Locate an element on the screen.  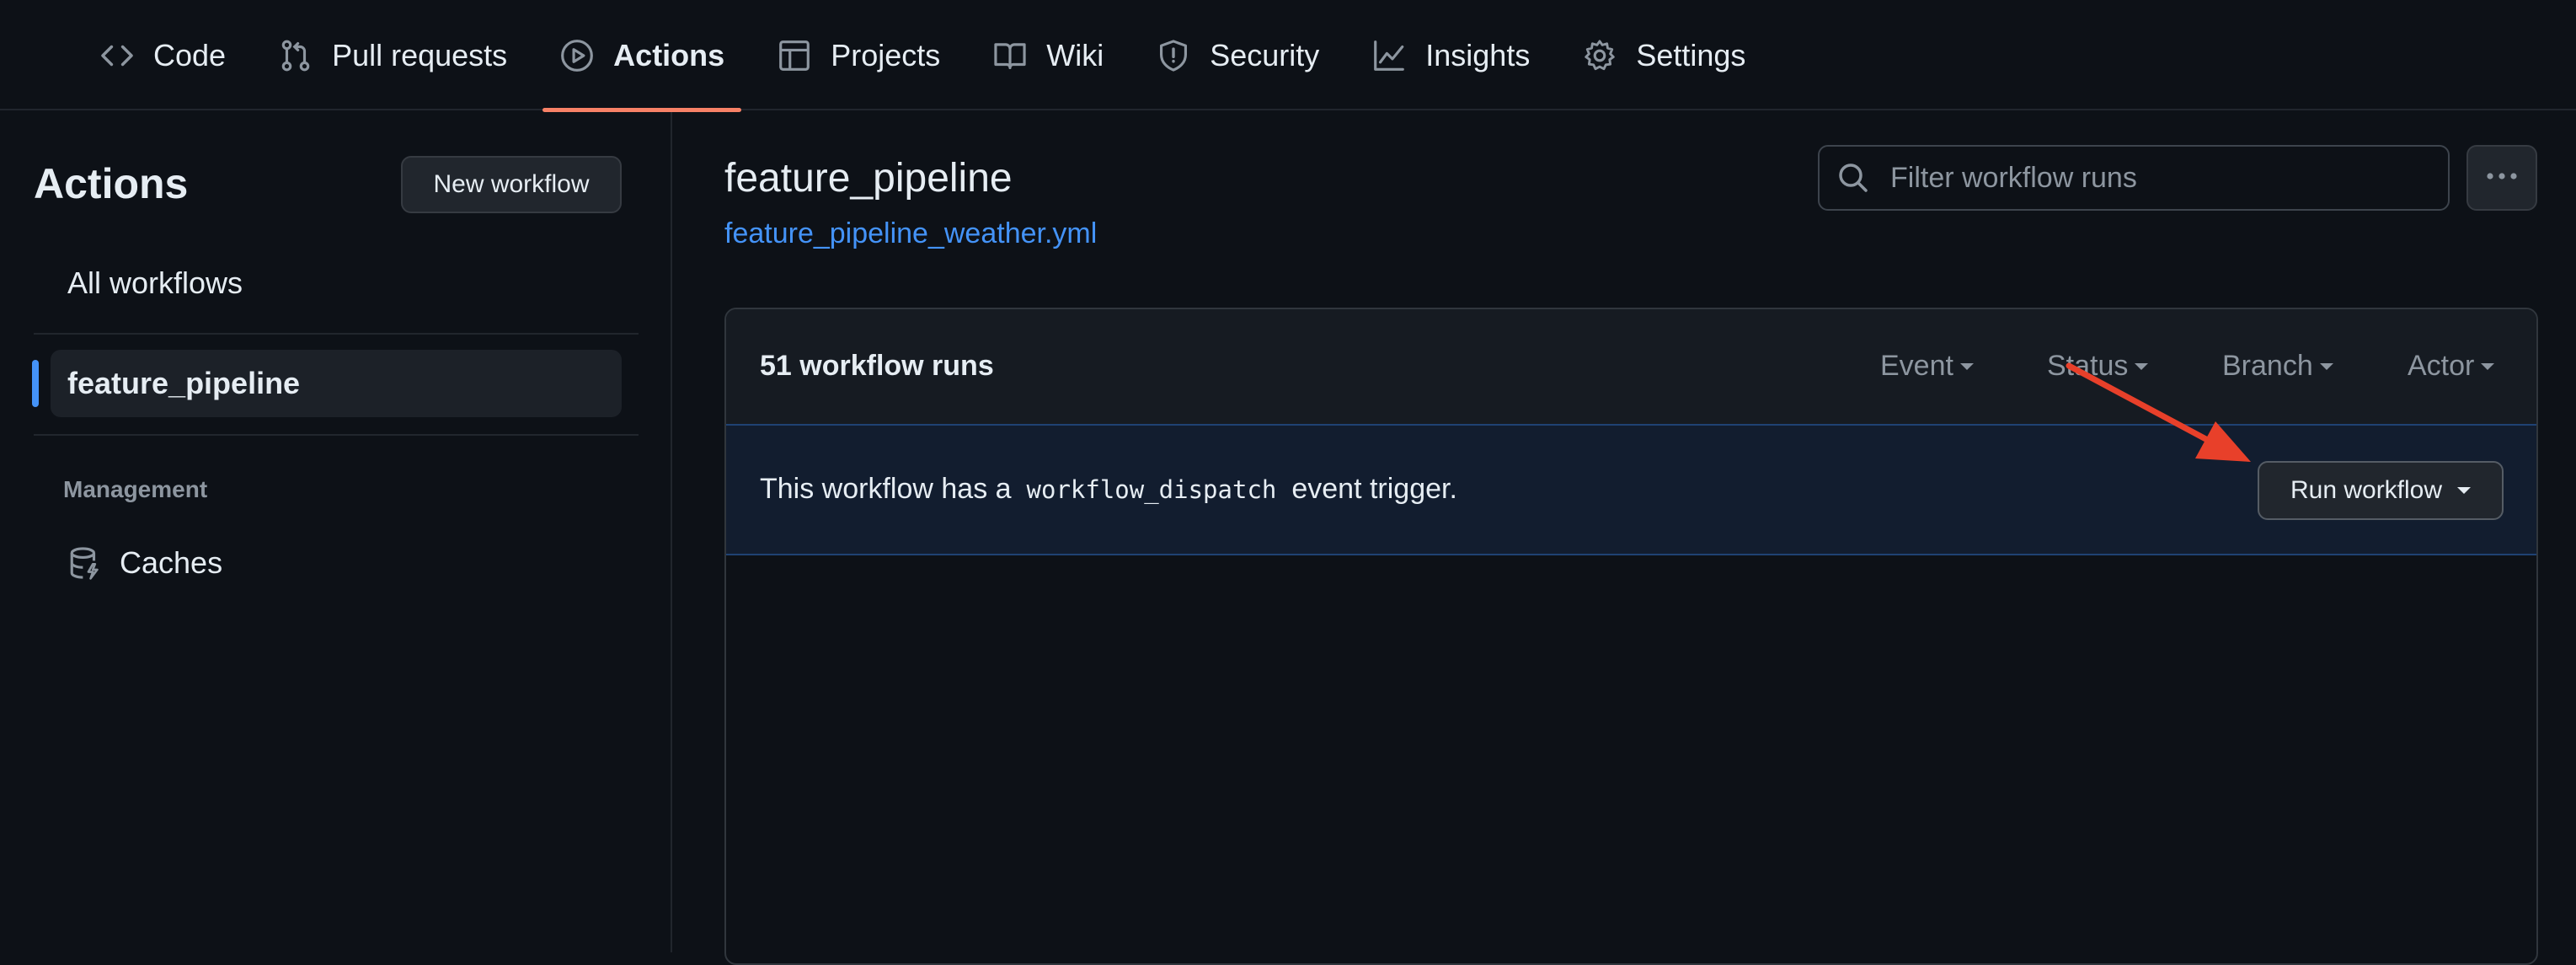
event-filter-label: Event is located at coordinates (1916, 366).